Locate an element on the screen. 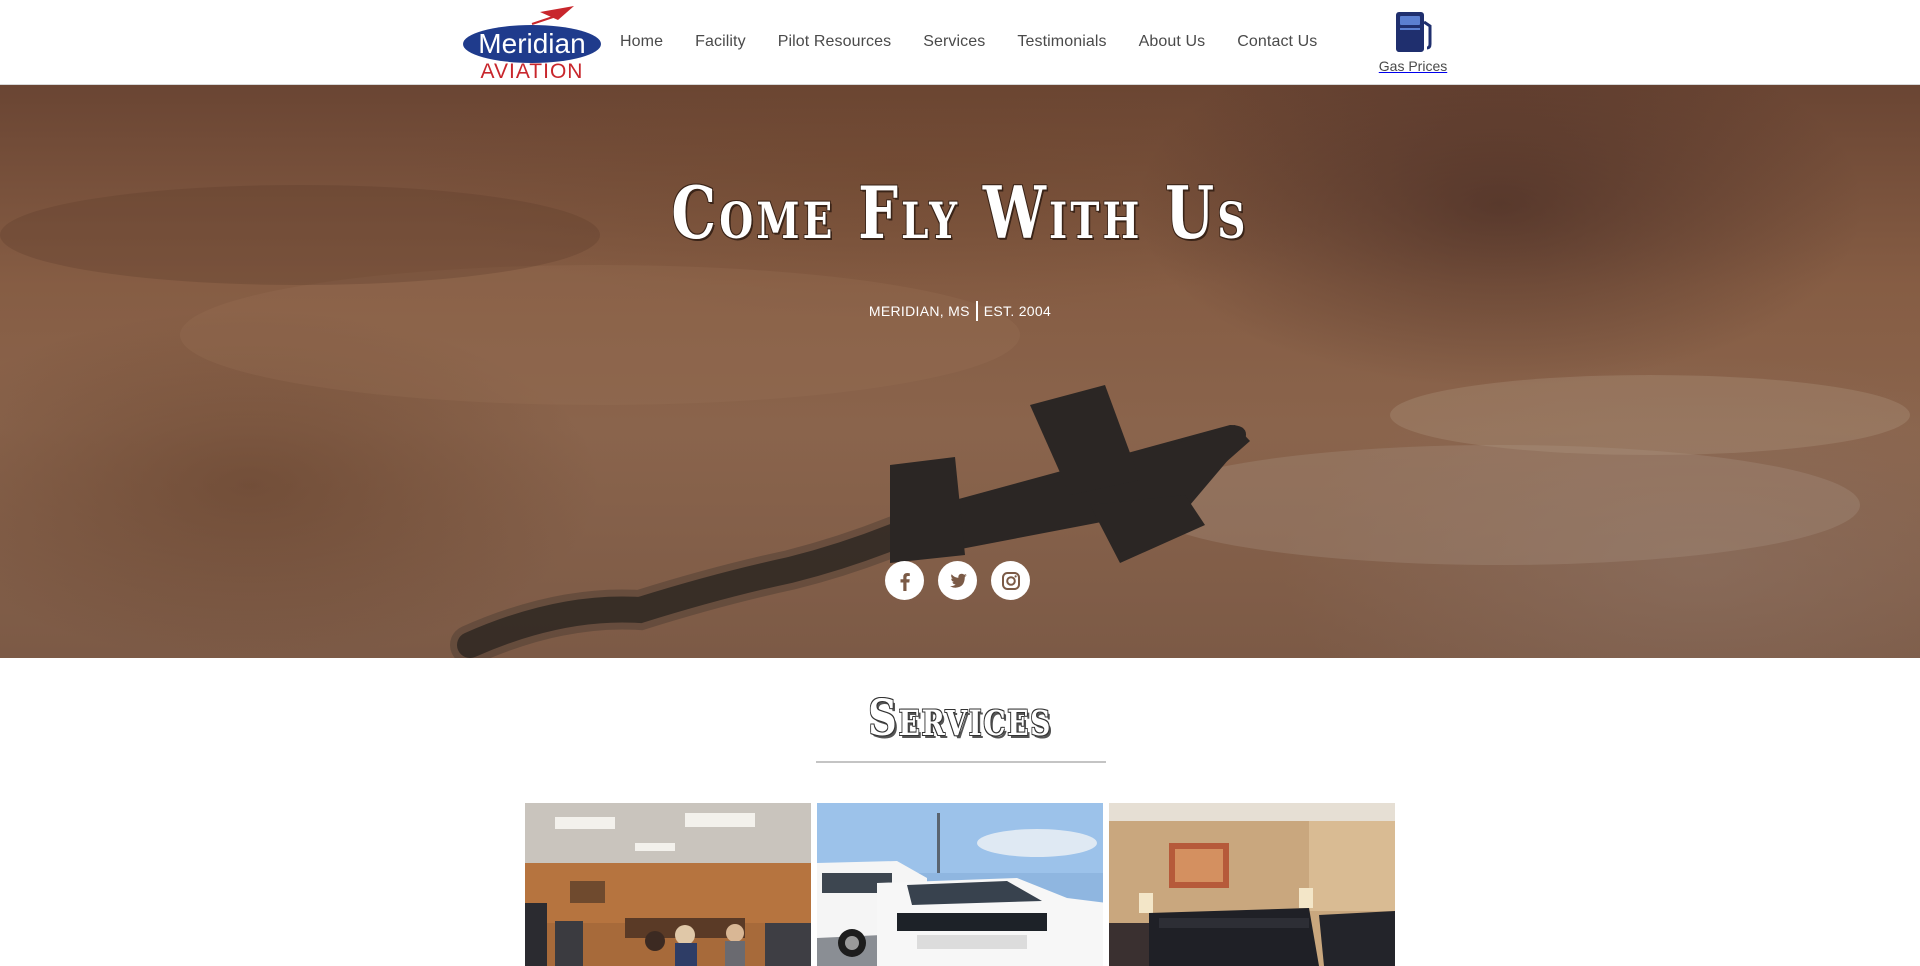  nav-pilot-resources: Pilot Resources is located at coordinates (835, 42).